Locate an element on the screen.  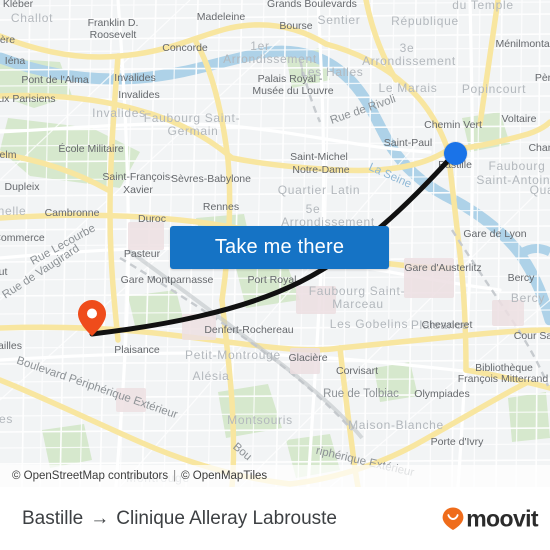
map-pin-icon is located at coordinates (92, 318).